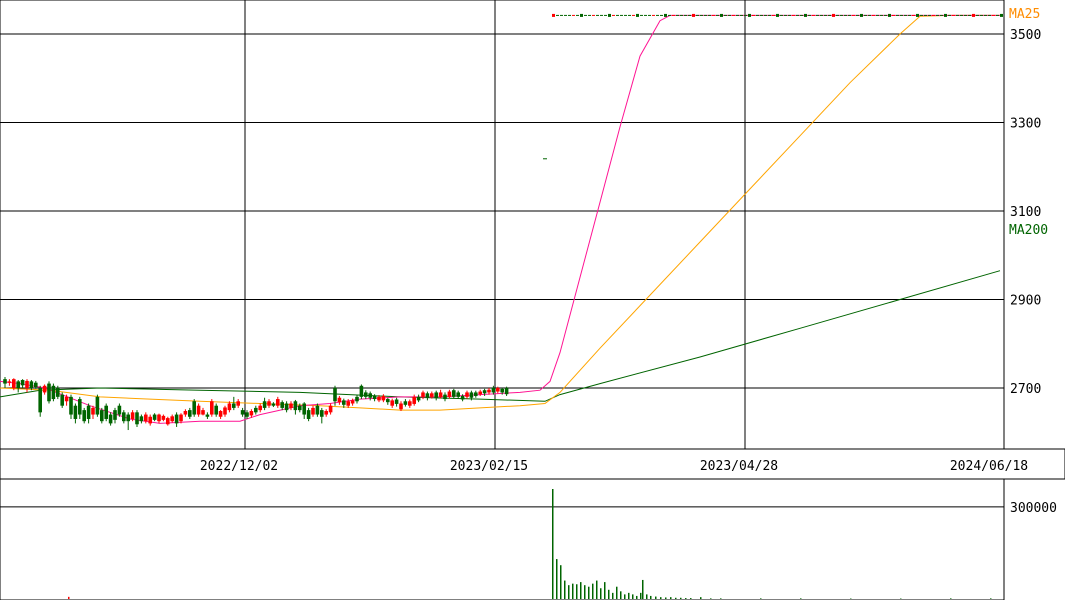 This screenshot has width=1065, height=604. Describe the element at coordinates (739, 466) in the screenshot. I see `date-tick-label: 2023/04/28` at that location.